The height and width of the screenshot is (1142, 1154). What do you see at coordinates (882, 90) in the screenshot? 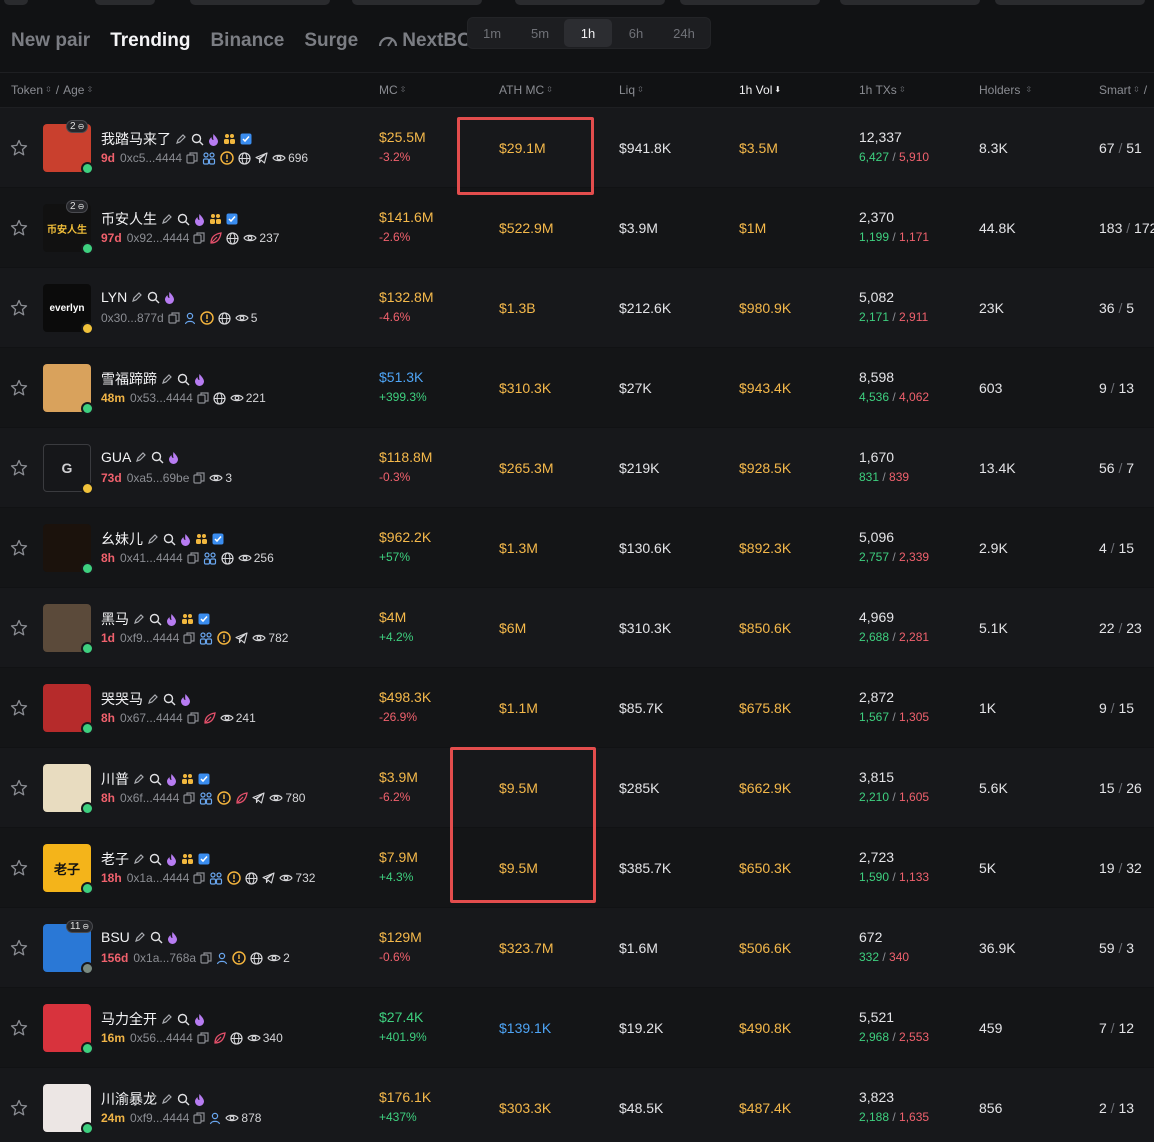
I see `header-txs: 1h TXs ⇳` at bounding box center [882, 90].